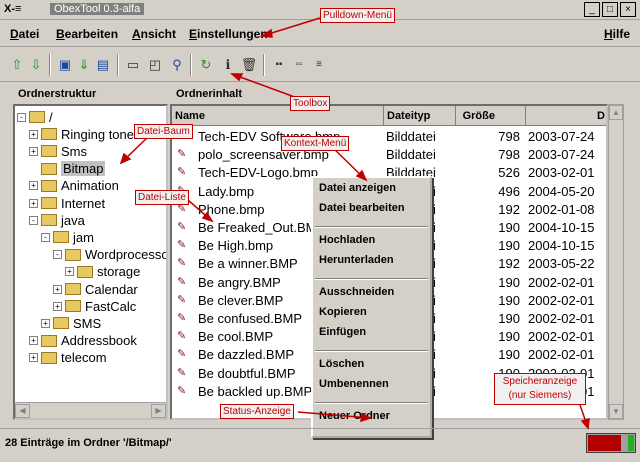  What do you see at coordinates (84, 358) in the screenshot?
I see `tree-item-label: telecom` at bounding box center [84, 358].